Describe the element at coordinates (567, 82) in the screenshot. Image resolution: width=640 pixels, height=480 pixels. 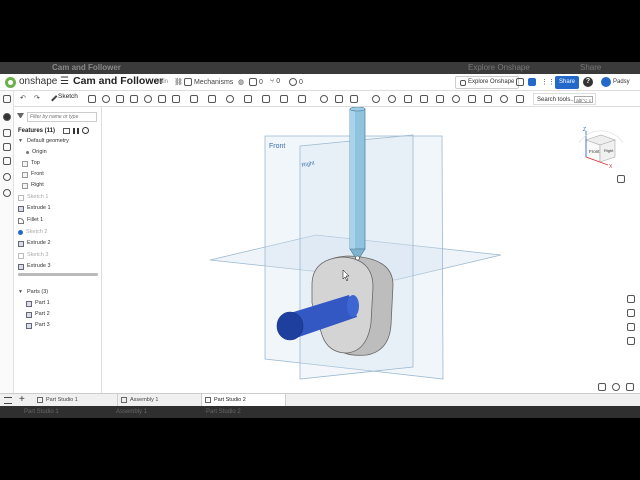
I see `share-button: Share` at that location.